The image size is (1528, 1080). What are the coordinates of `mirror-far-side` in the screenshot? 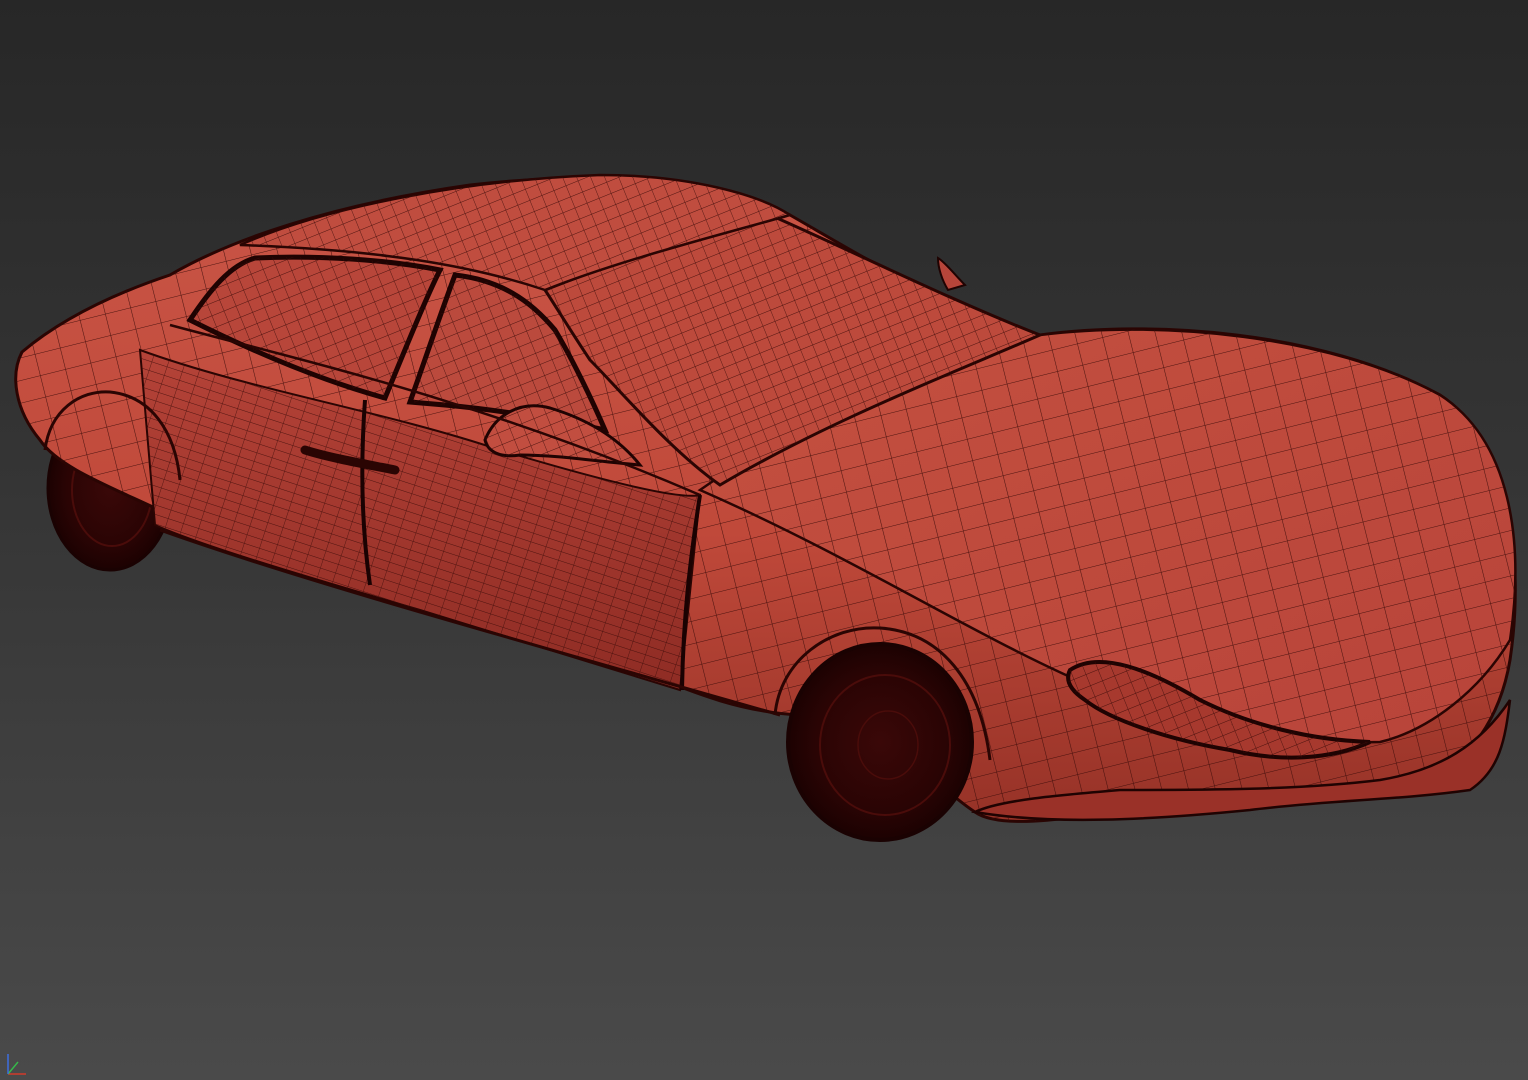 It's located at (951, 274).